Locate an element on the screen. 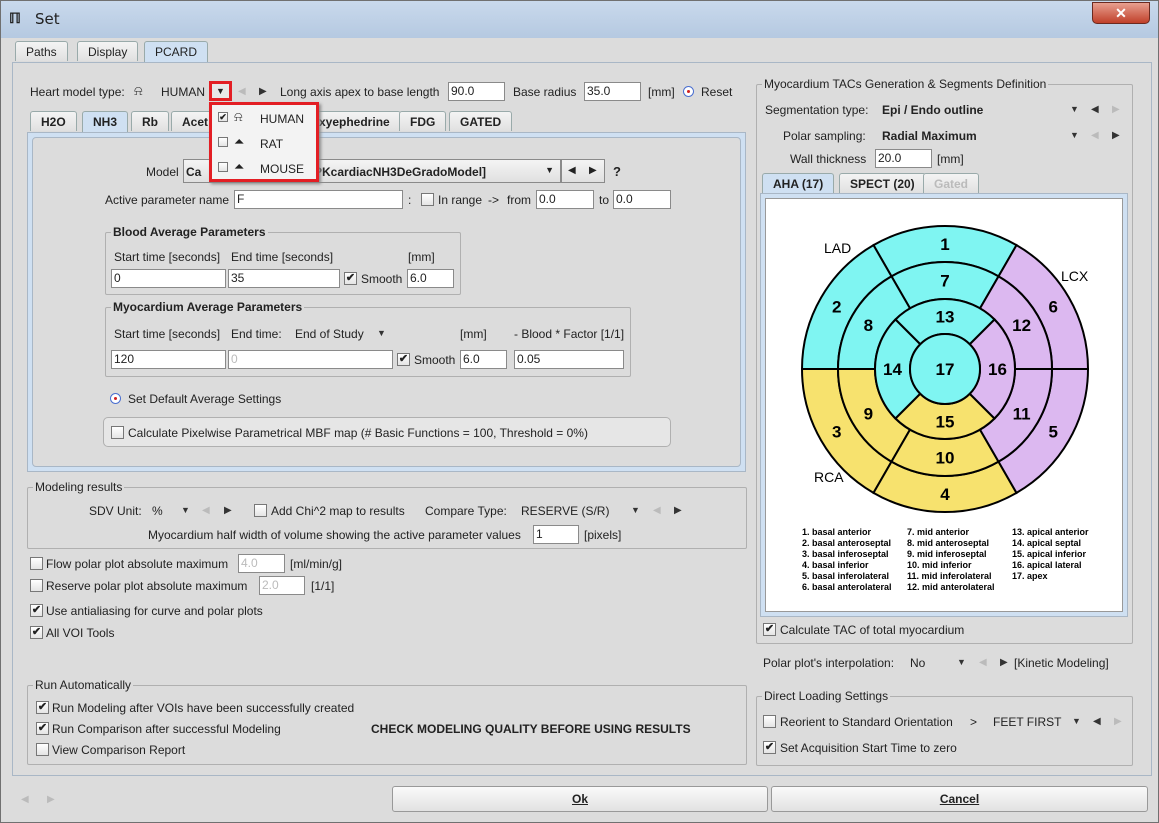  myo-start-input: 120 is located at coordinates (168, 359).